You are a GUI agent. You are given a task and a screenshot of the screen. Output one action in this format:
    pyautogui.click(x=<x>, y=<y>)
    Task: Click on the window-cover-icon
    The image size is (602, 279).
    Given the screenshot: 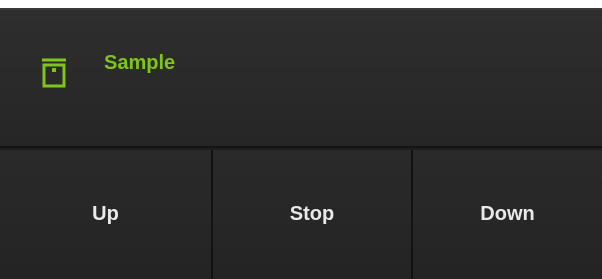 What is the action you would take?
    pyautogui.click(x=54, y=73)
    